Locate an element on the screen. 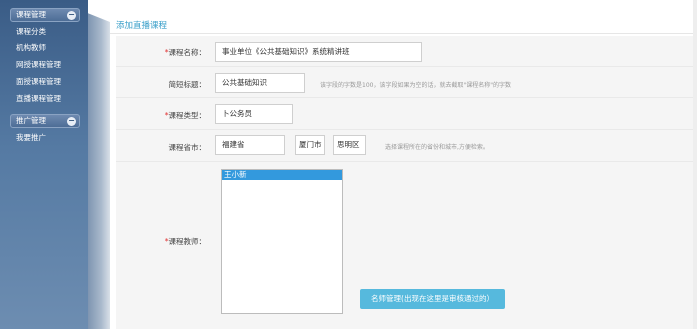 Image resolution: width=697 pixels, height=329 pixels. page-title: 添加直播课程 is located at coordinates (142, 26).